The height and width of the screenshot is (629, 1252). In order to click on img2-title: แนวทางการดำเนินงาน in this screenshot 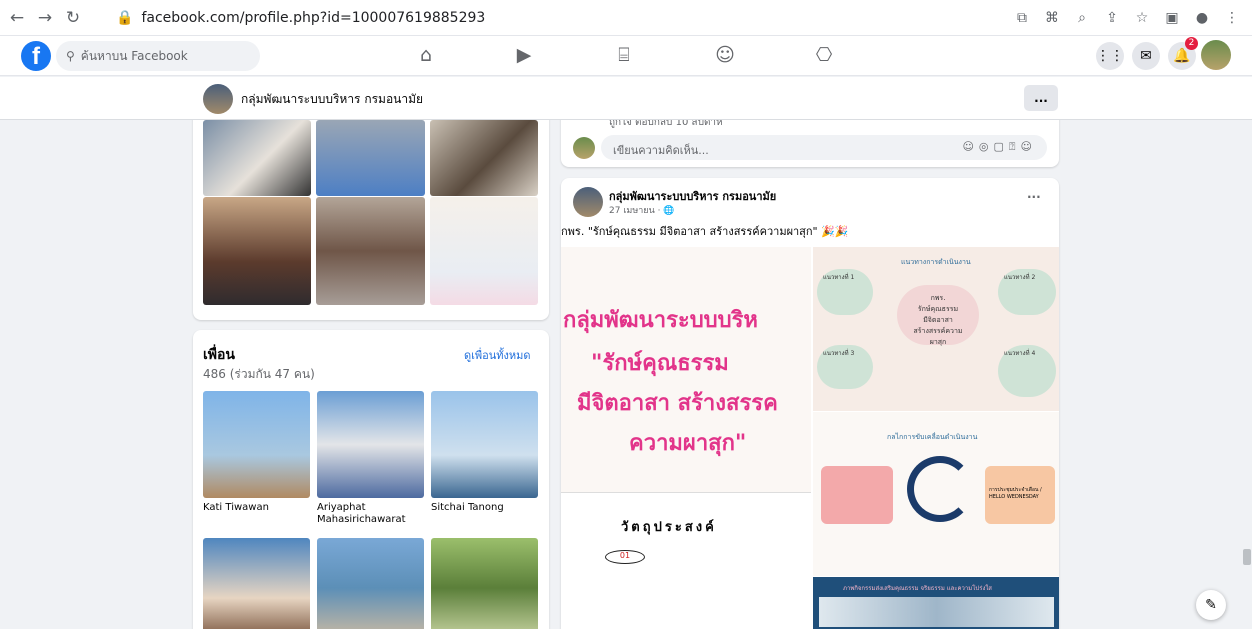, I will do `click(936, 262)`.